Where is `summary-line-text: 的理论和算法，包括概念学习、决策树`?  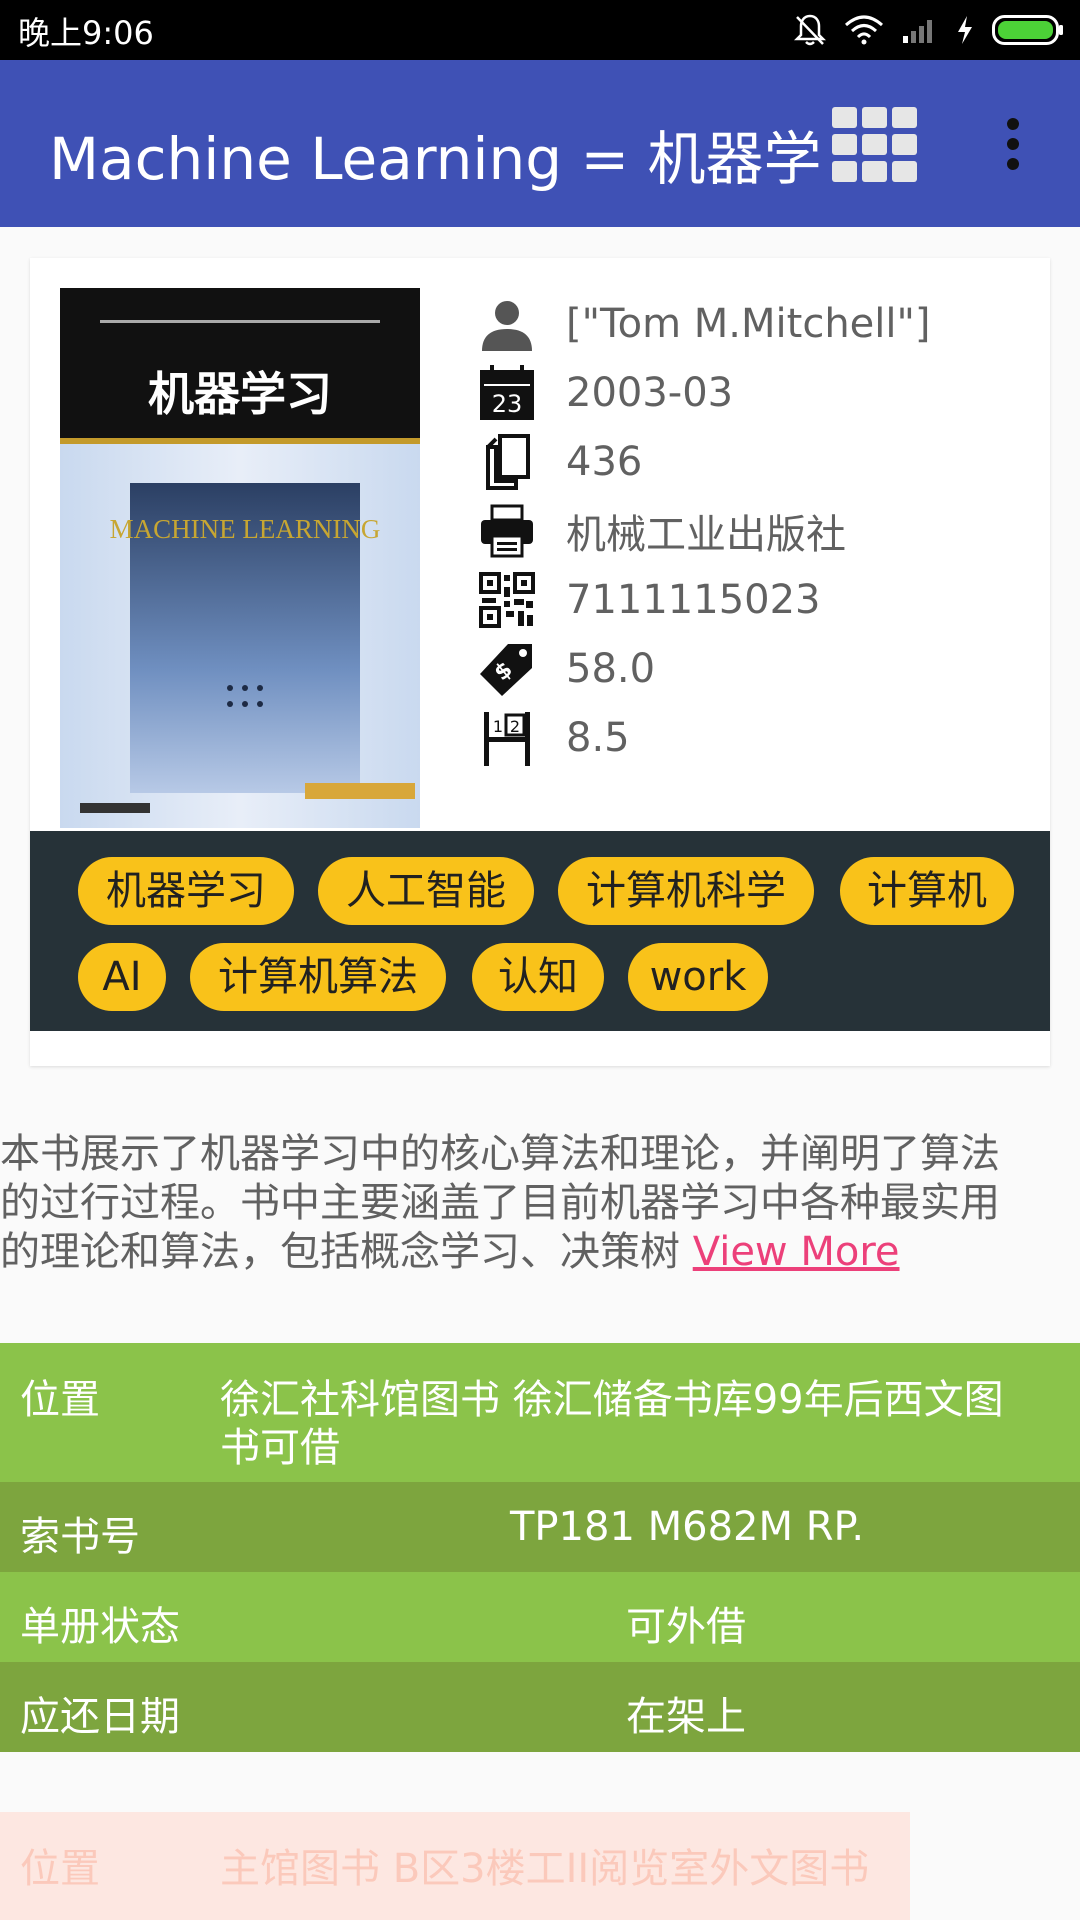 summary-line-text: 的理论和算法，包括概念学习、决策树 is located at coordinates (346, 1252).